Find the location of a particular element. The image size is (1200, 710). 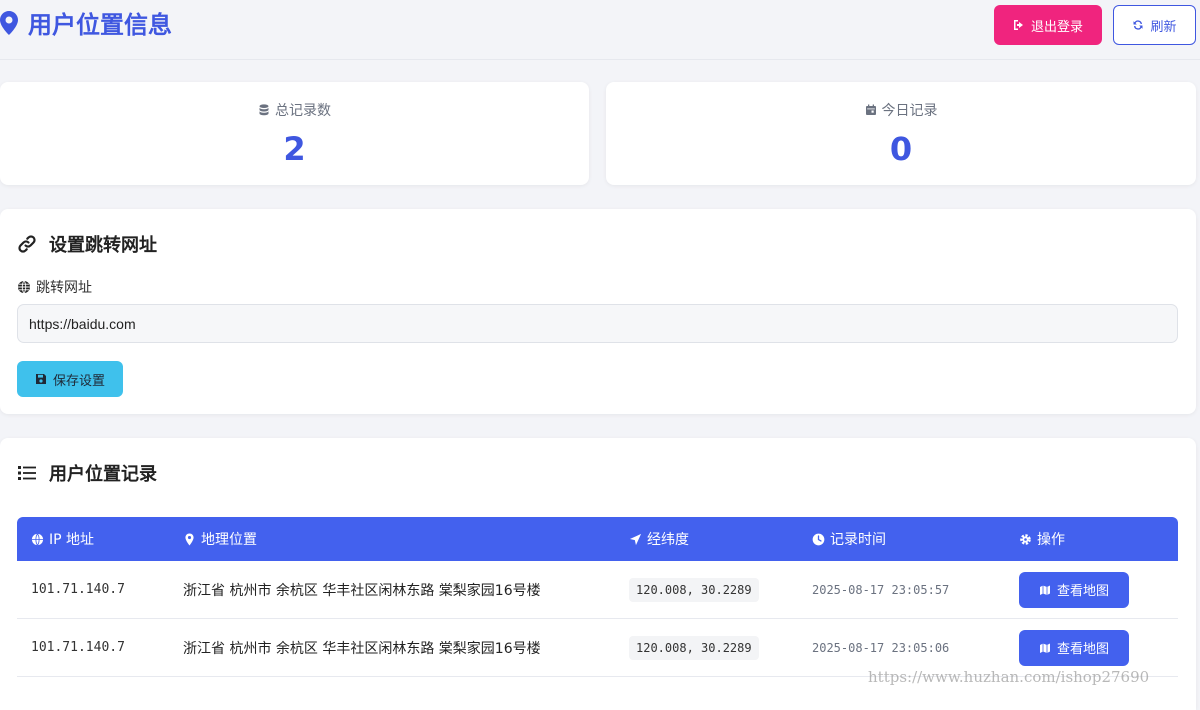

redirect-url-label: 跳转网址 is located at coordinates (54, 287).